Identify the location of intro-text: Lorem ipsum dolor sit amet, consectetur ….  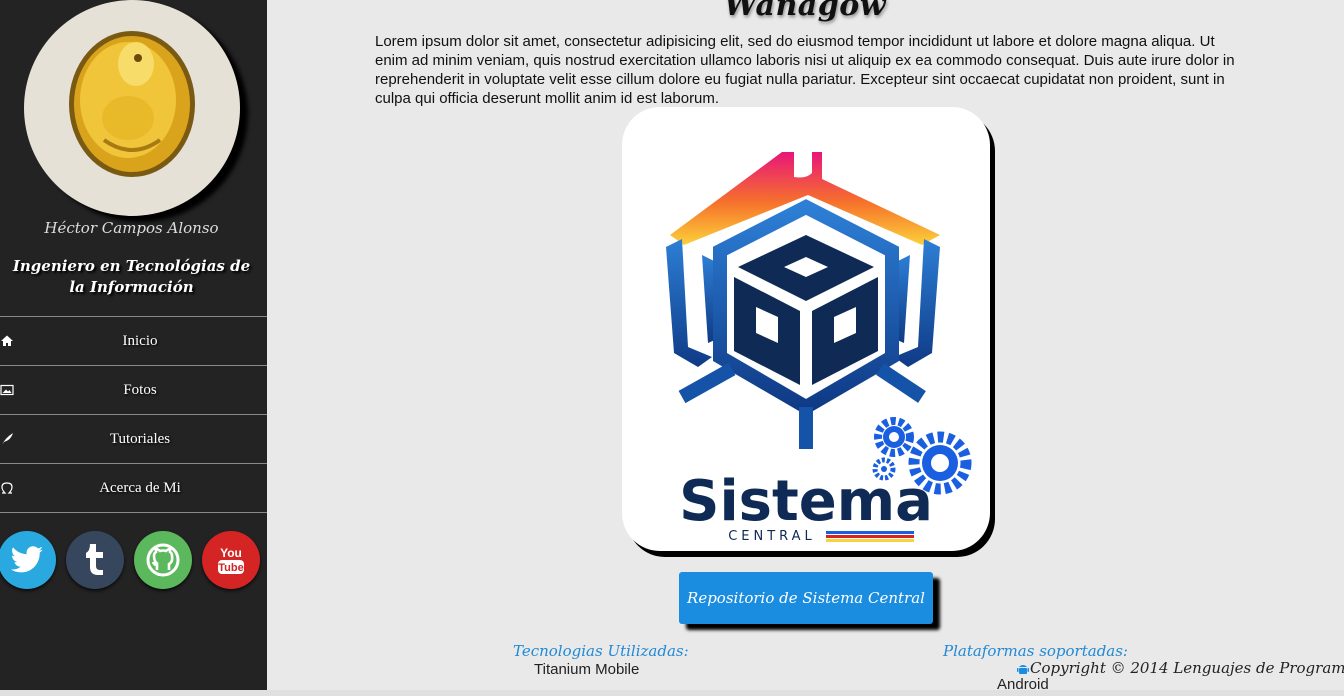
(805, 70).